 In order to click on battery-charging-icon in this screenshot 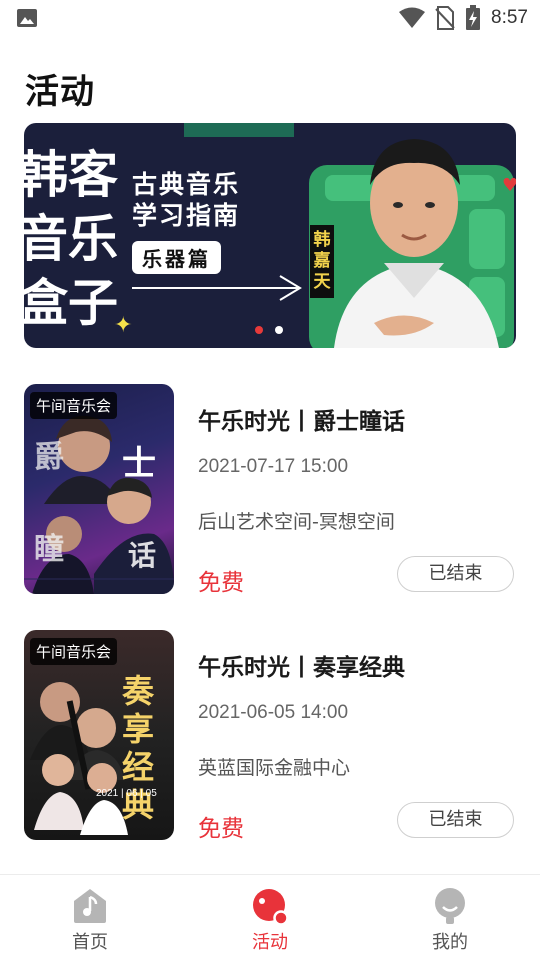, I will do `click(473, 17)`.